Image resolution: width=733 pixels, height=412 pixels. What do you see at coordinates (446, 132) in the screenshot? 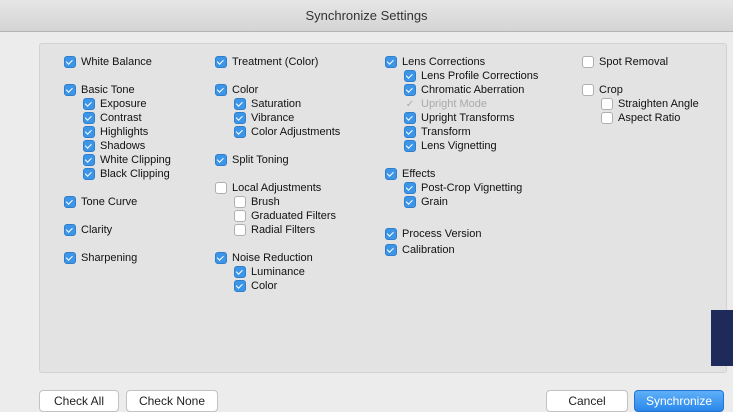
I see `option-label: Transform` at bounding box center [446, 132].